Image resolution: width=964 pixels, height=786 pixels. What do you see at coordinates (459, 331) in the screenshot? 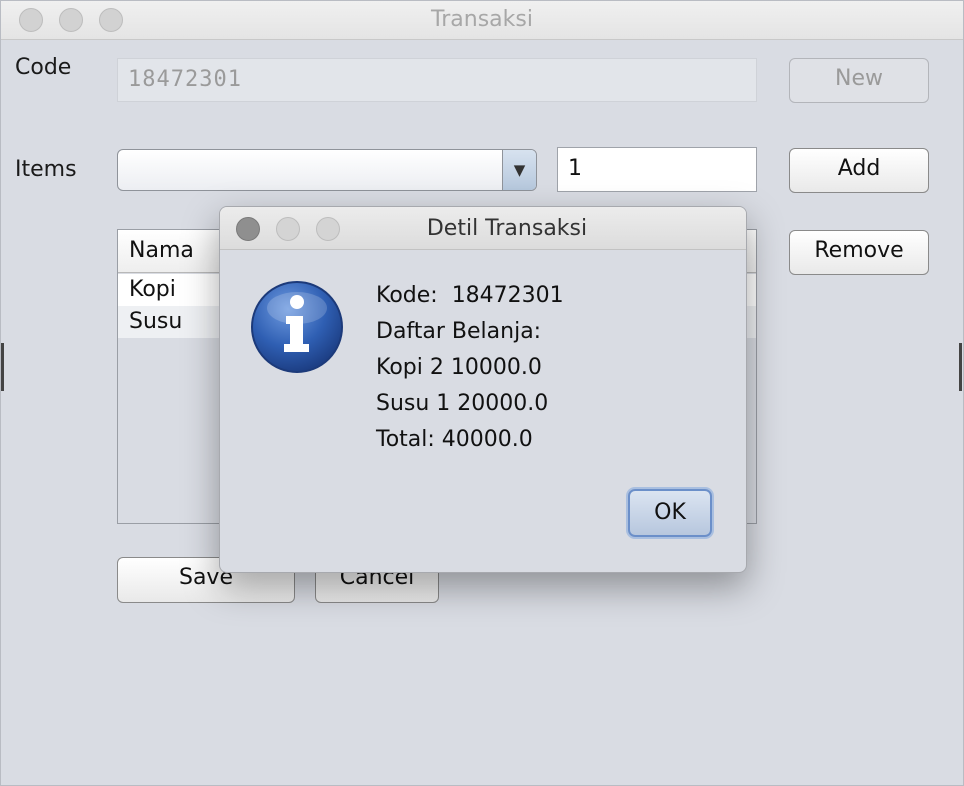
I see `message-line-daftar: Daftar Belanja:` at bounding box center [459, 331].